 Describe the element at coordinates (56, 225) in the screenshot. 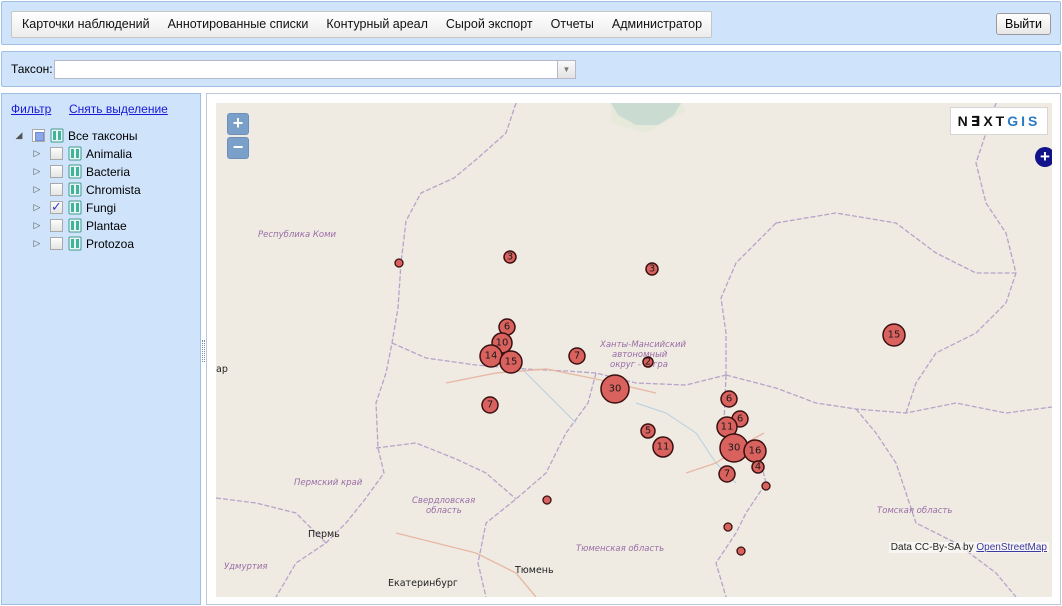

I see `tree-checkbox-plantae` at that location.